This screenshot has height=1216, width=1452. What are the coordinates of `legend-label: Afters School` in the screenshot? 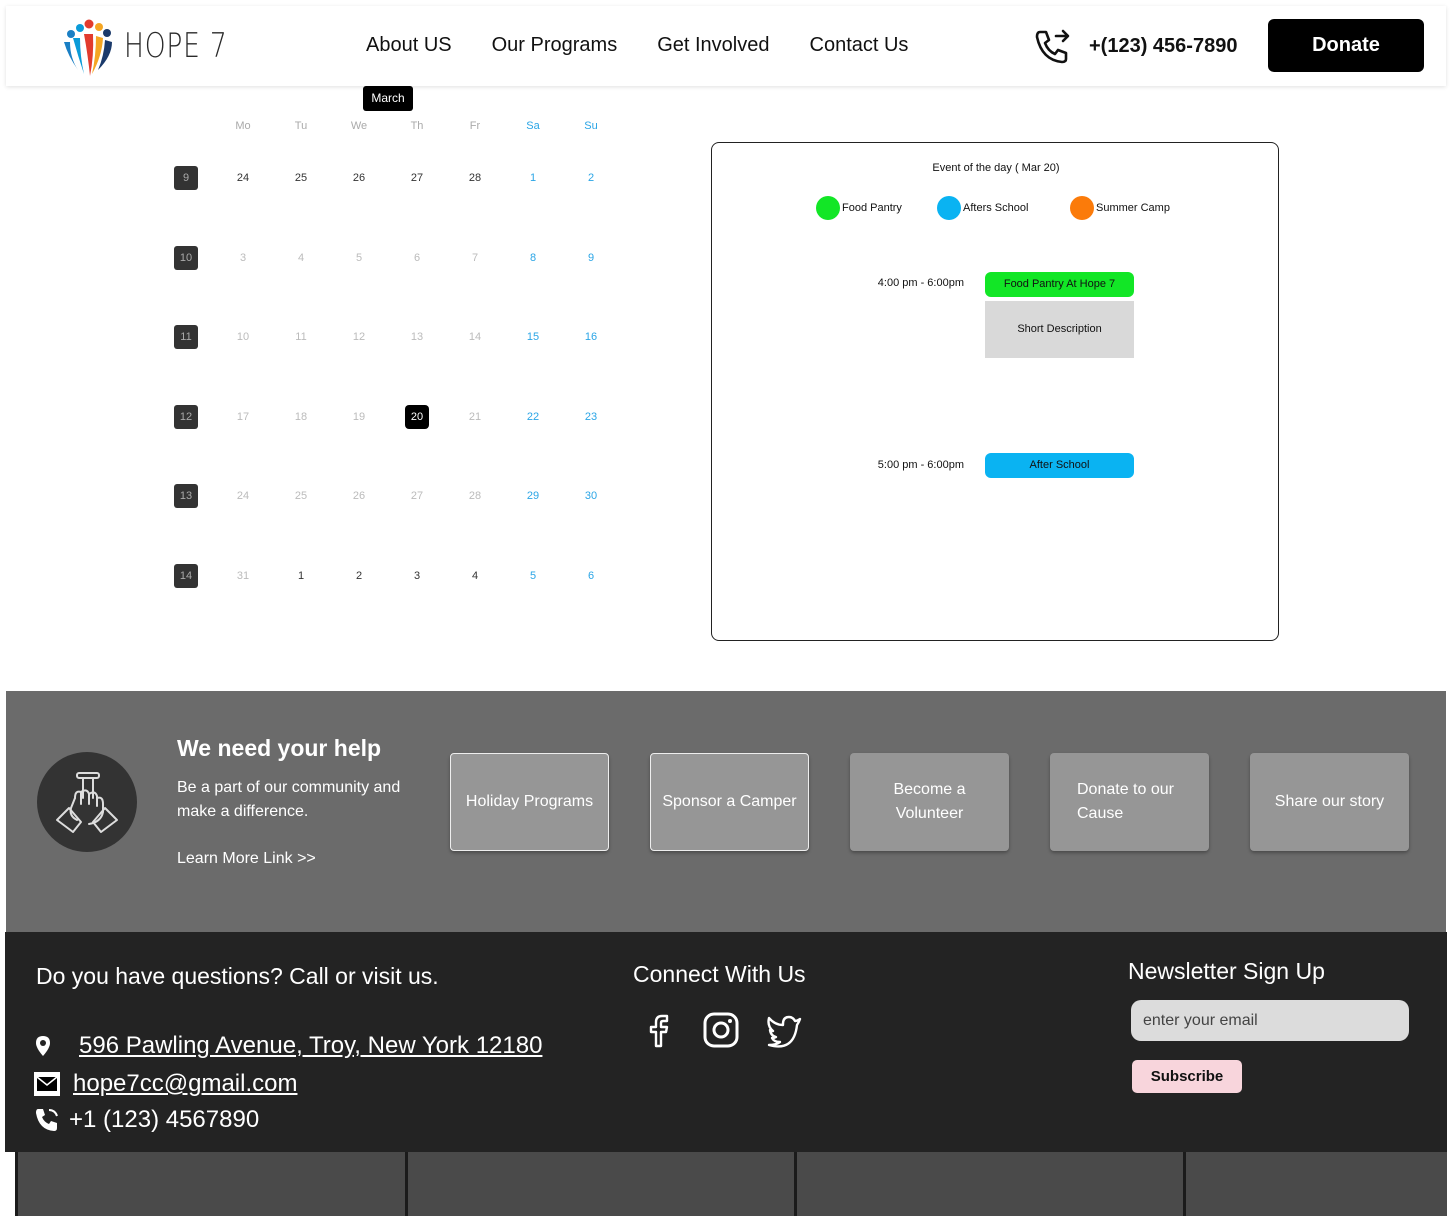 It's located at (996, 208).